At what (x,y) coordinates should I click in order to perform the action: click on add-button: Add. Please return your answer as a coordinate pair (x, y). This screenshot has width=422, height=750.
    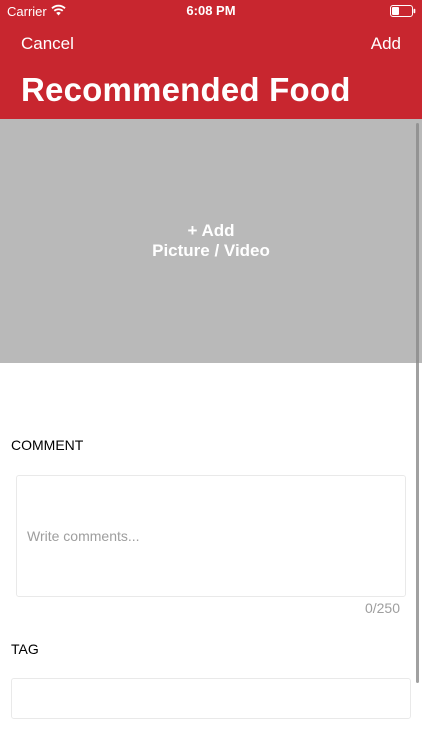
    Looking at the image, I should click on (386, 44).